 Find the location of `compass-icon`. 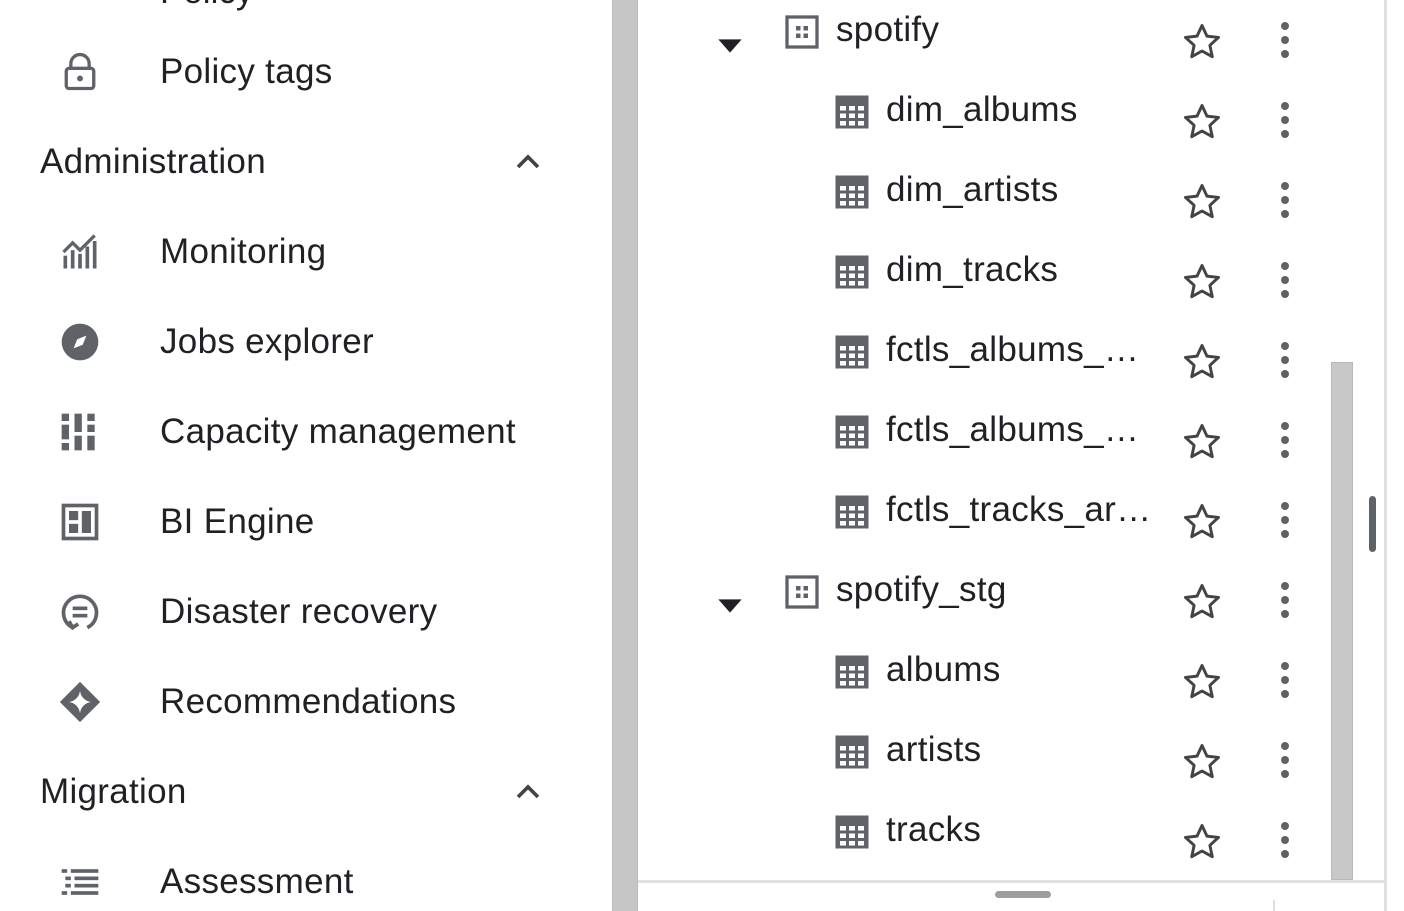

compass-icon is located at coordinates (80, 342).